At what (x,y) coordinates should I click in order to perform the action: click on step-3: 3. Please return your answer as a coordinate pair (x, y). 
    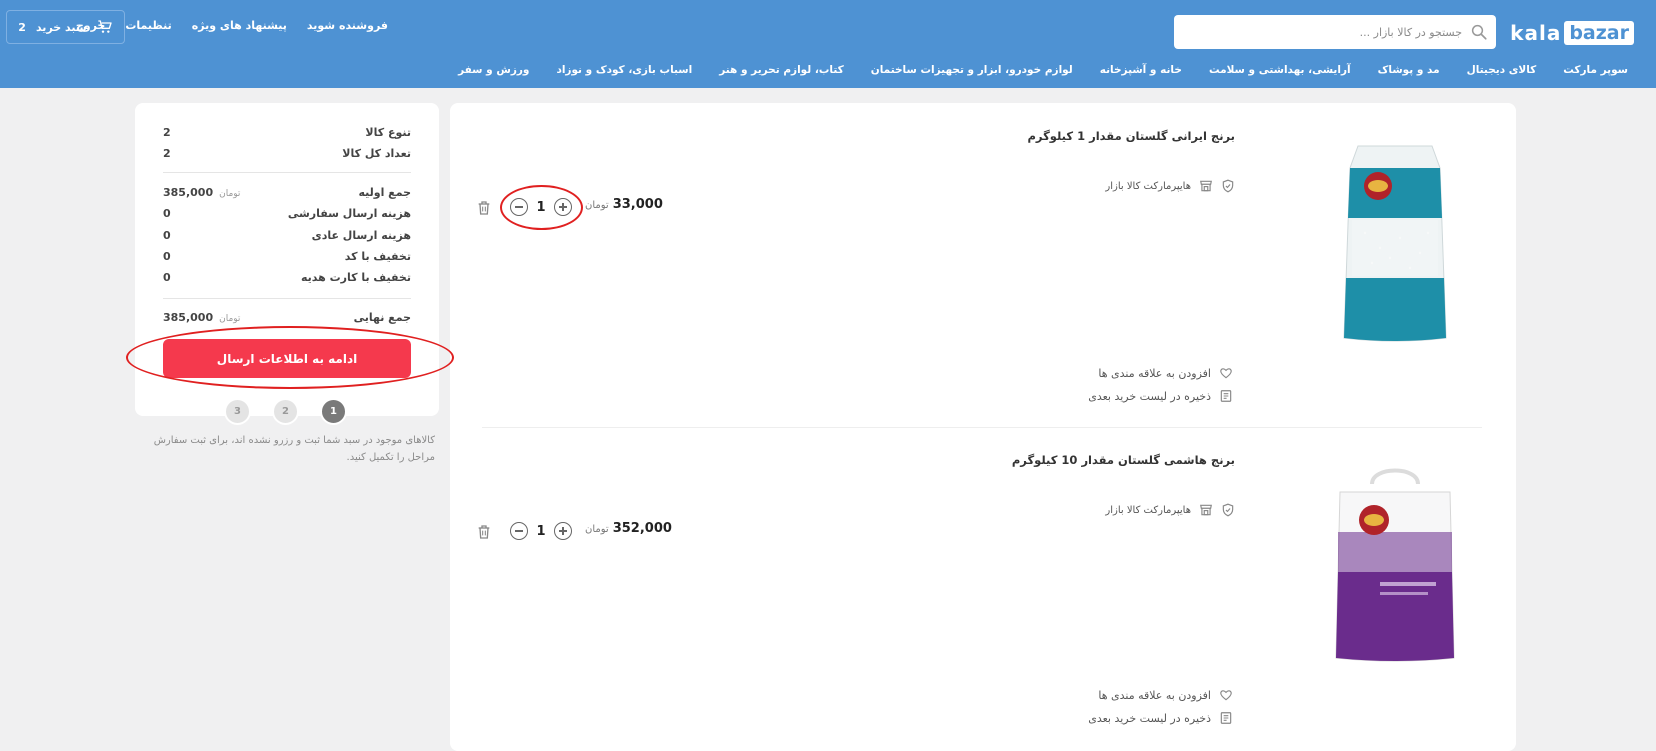
    Looking at the image, I should click on (237, 411).